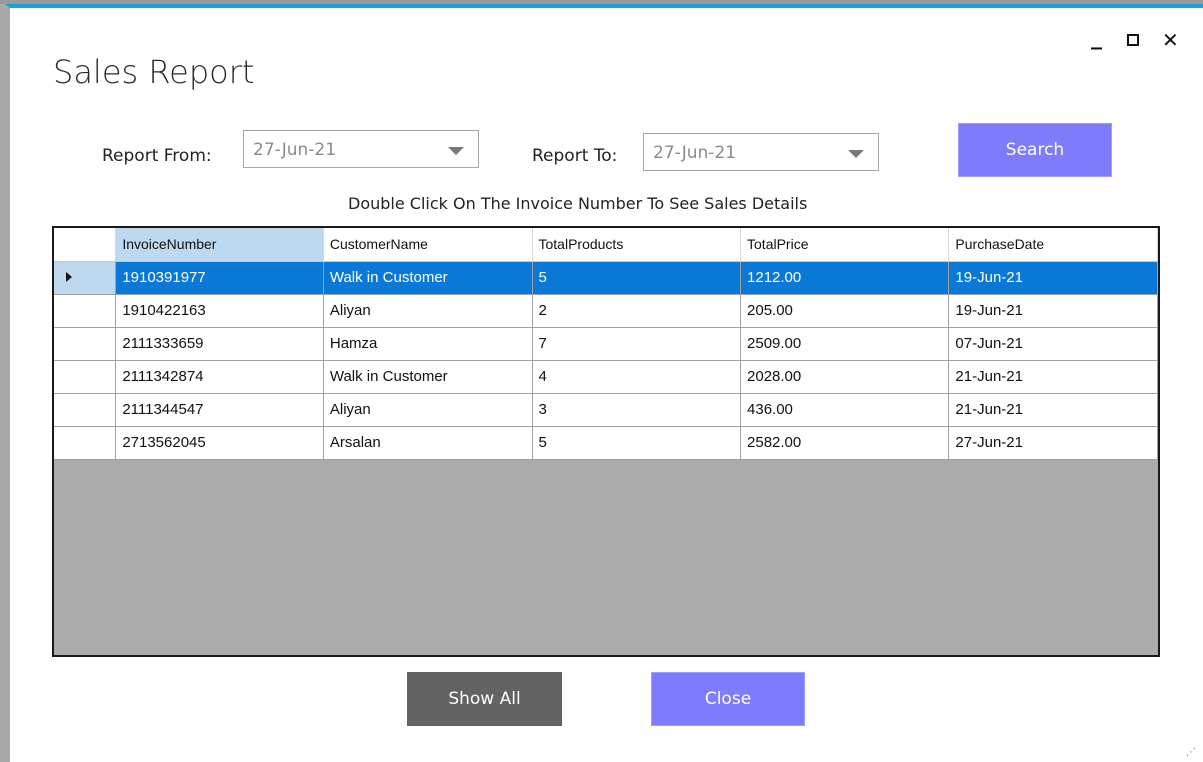 The height and width of the screenshot is (762, 1203). Describe the element at coordinates (428, 344) in the screenshot. I see `cell-customer-name: Hamza` at that location.